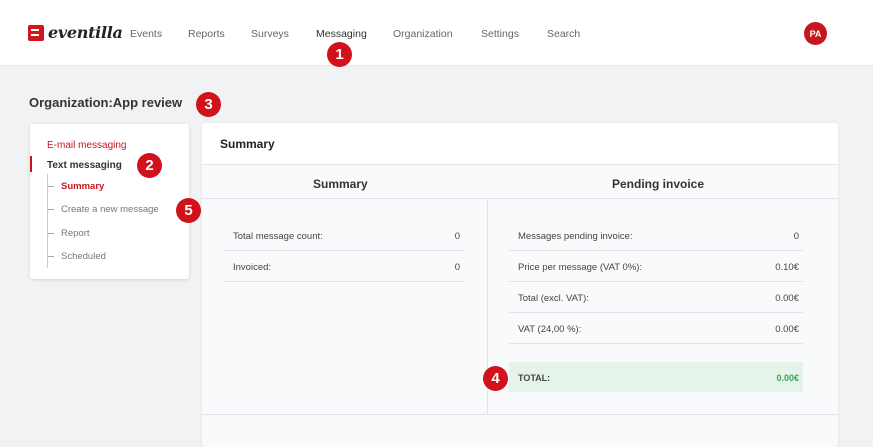  What do you see at coordinates (206, 34) in the screenshot?
I see `nav-reports: Reports` at bounding box center [206, 34].